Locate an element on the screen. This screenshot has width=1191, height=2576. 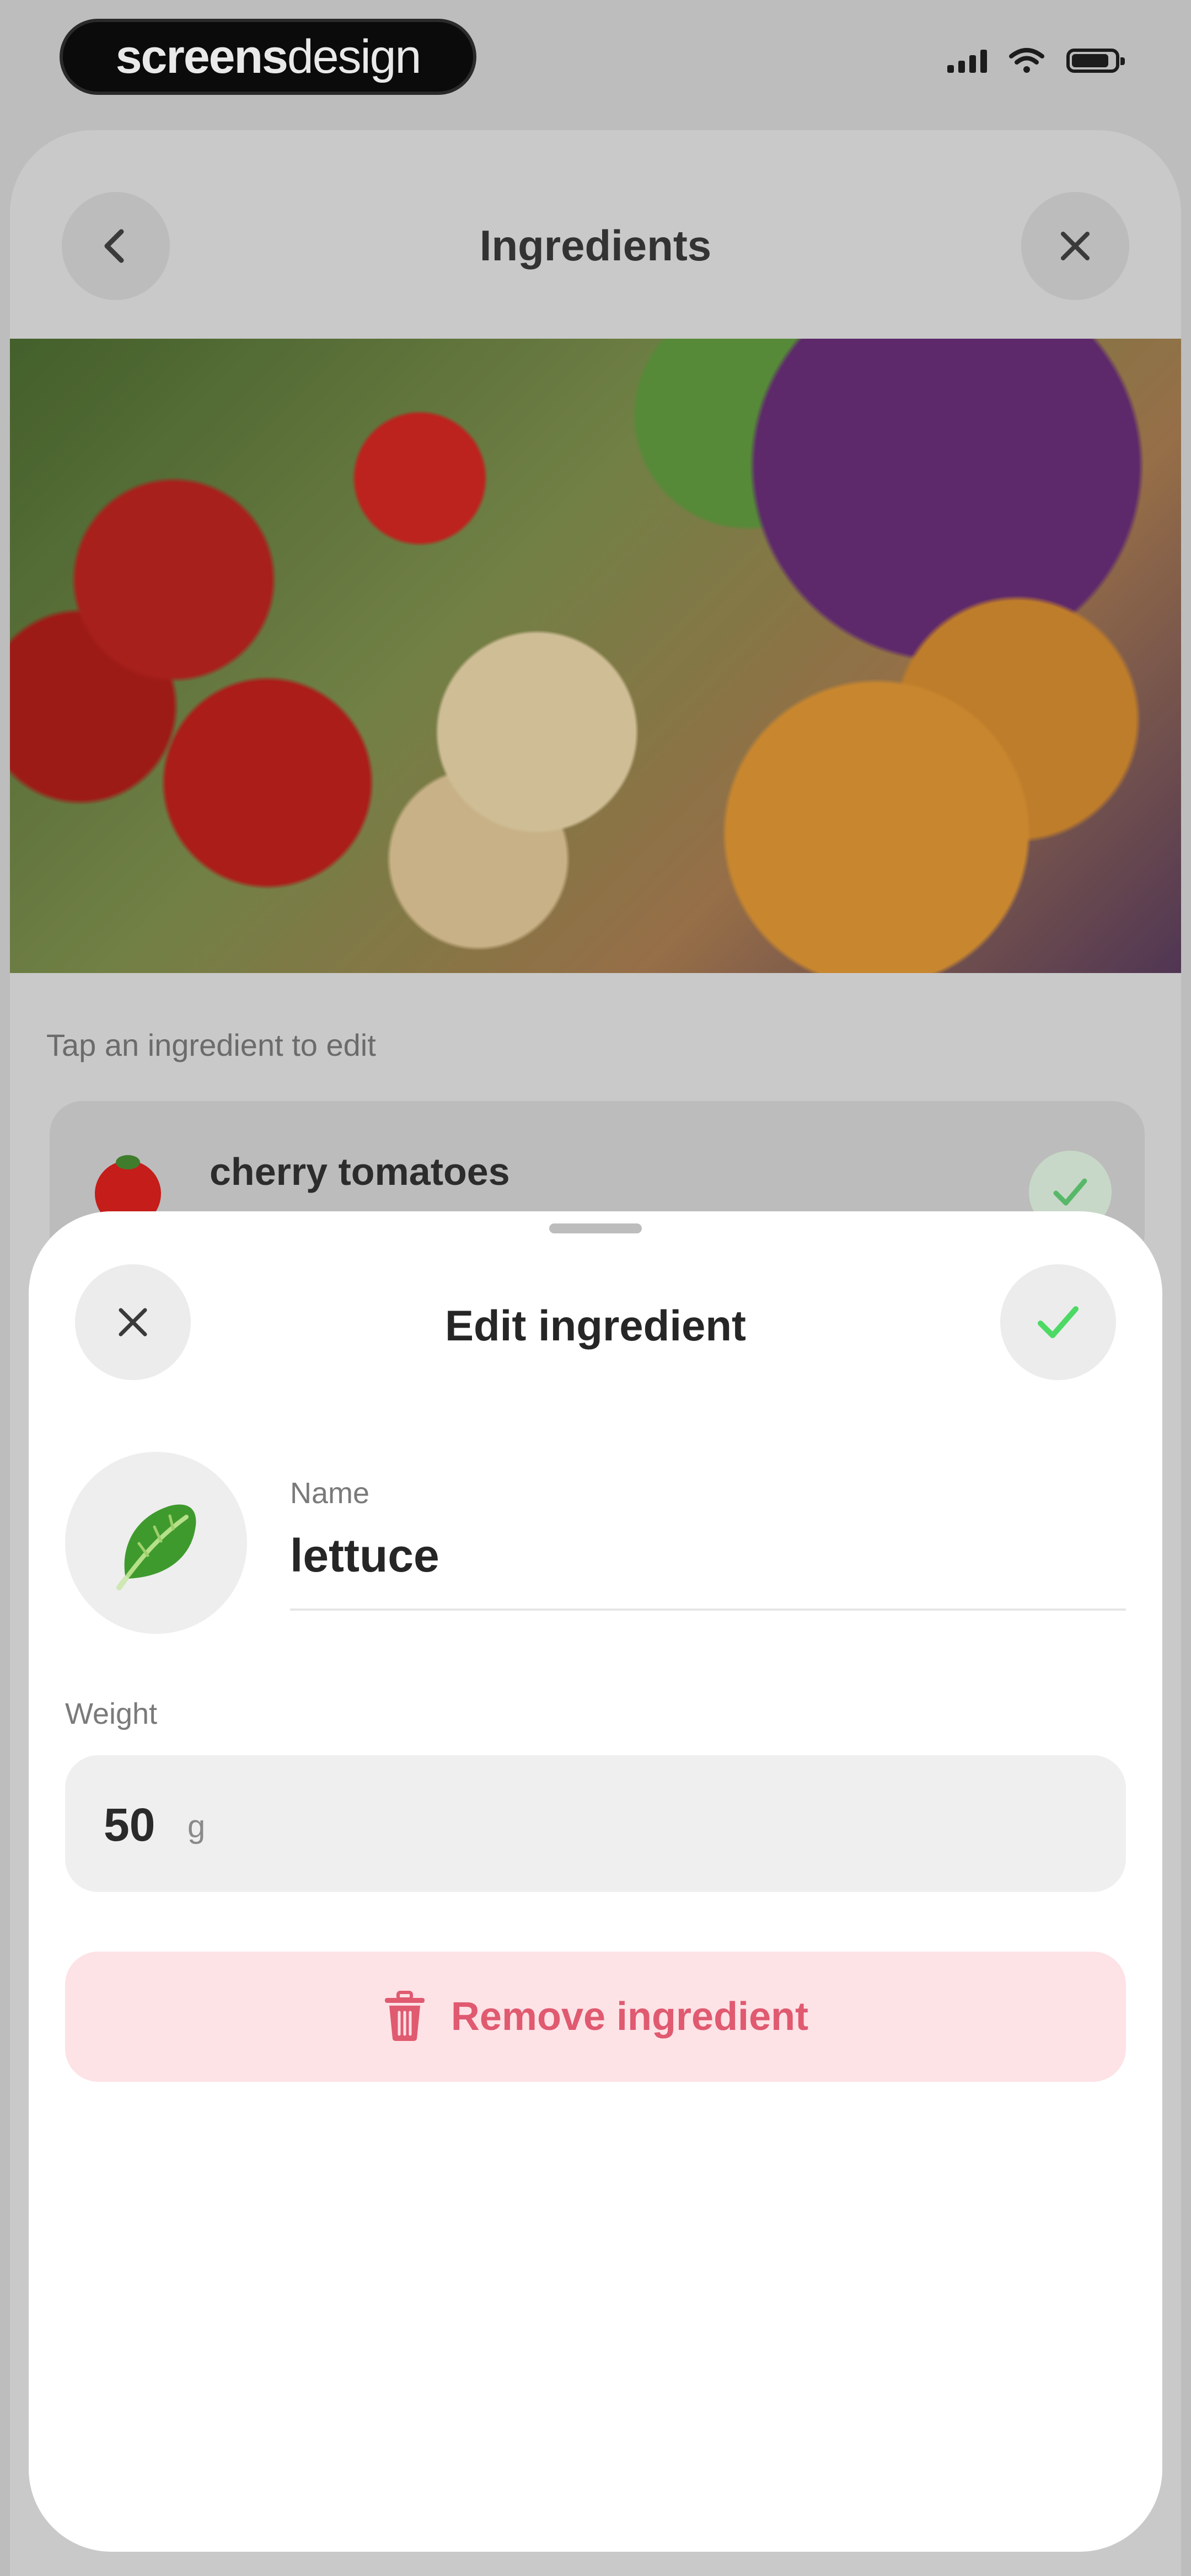
close-icon is located at coordinates (1075, 246).